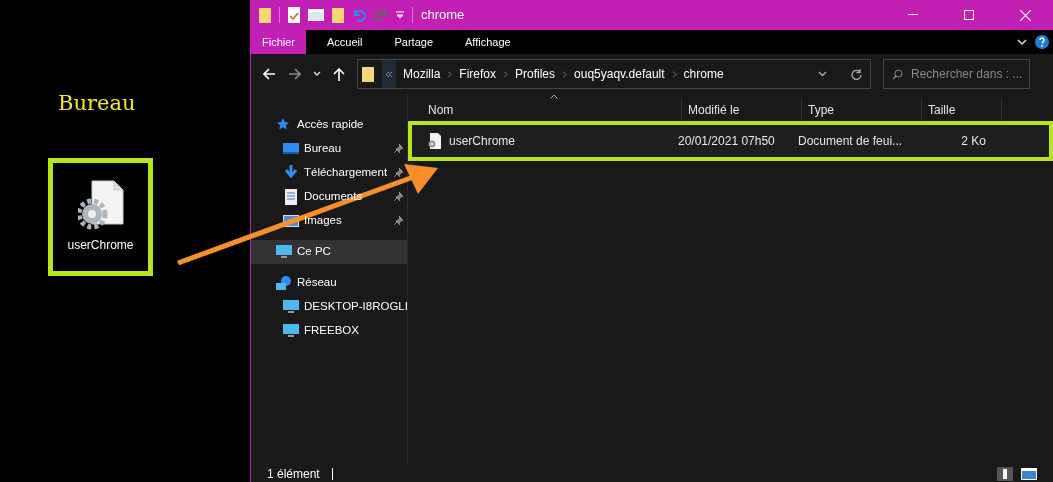  I want to click on desktop-file-icon: userChrome, so click(100, 217).